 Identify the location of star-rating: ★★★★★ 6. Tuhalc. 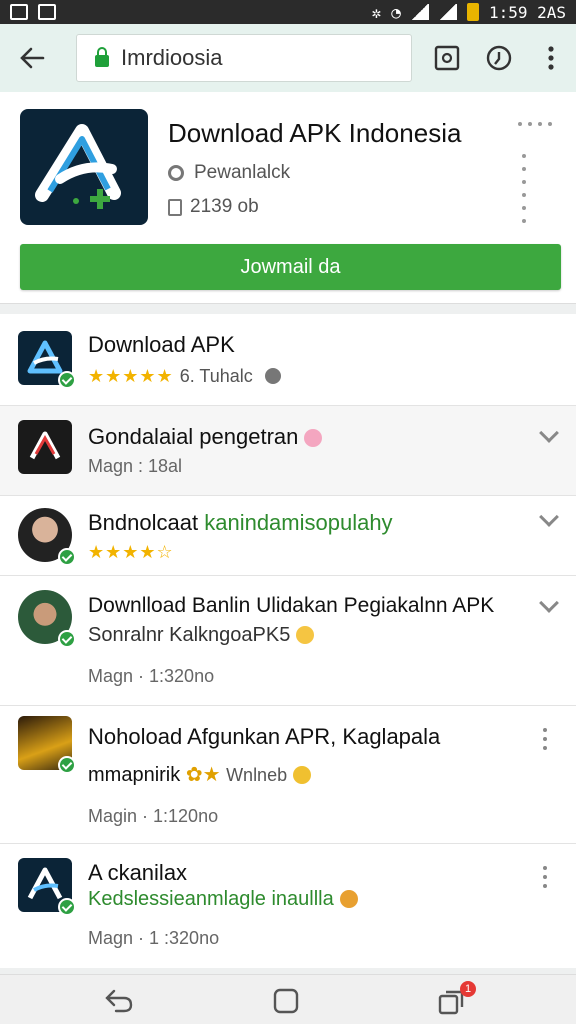
(184, 376).